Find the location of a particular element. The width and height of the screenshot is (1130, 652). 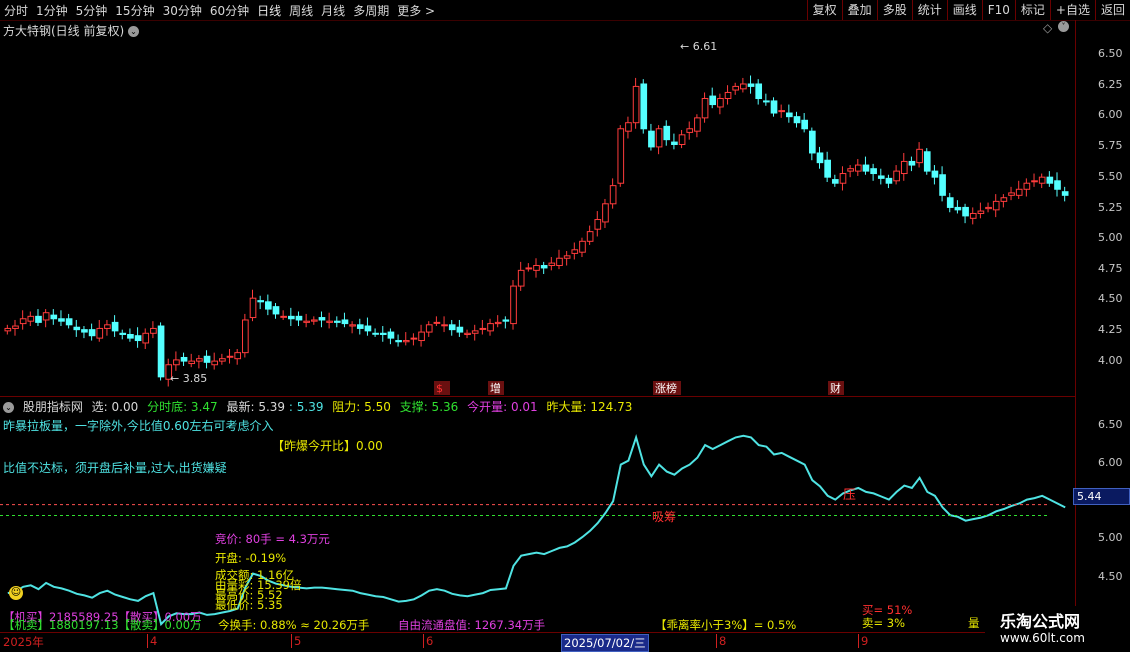

tab-period: 15分钟 is located at coordinates (134, 10).